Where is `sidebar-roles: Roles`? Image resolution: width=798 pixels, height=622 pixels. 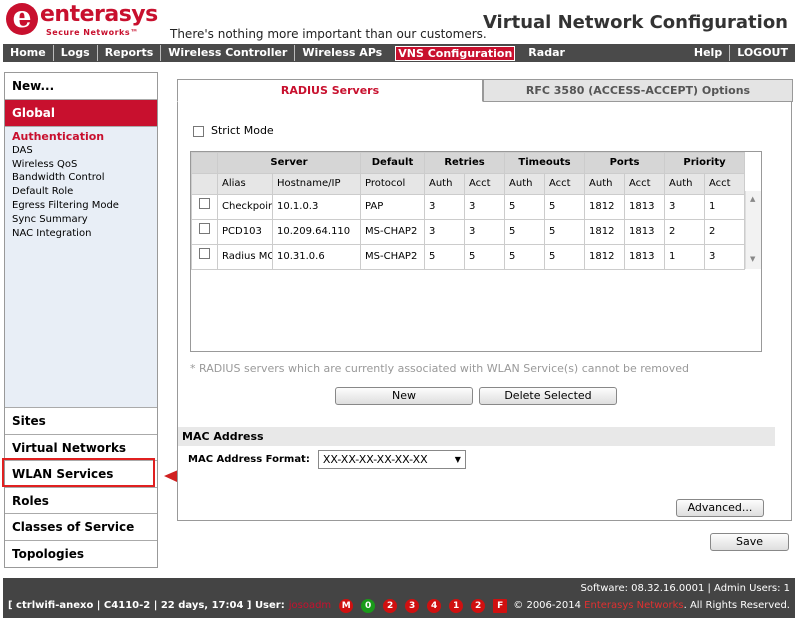 sidebar-roles: Roles is located at coordinates (81, 500).